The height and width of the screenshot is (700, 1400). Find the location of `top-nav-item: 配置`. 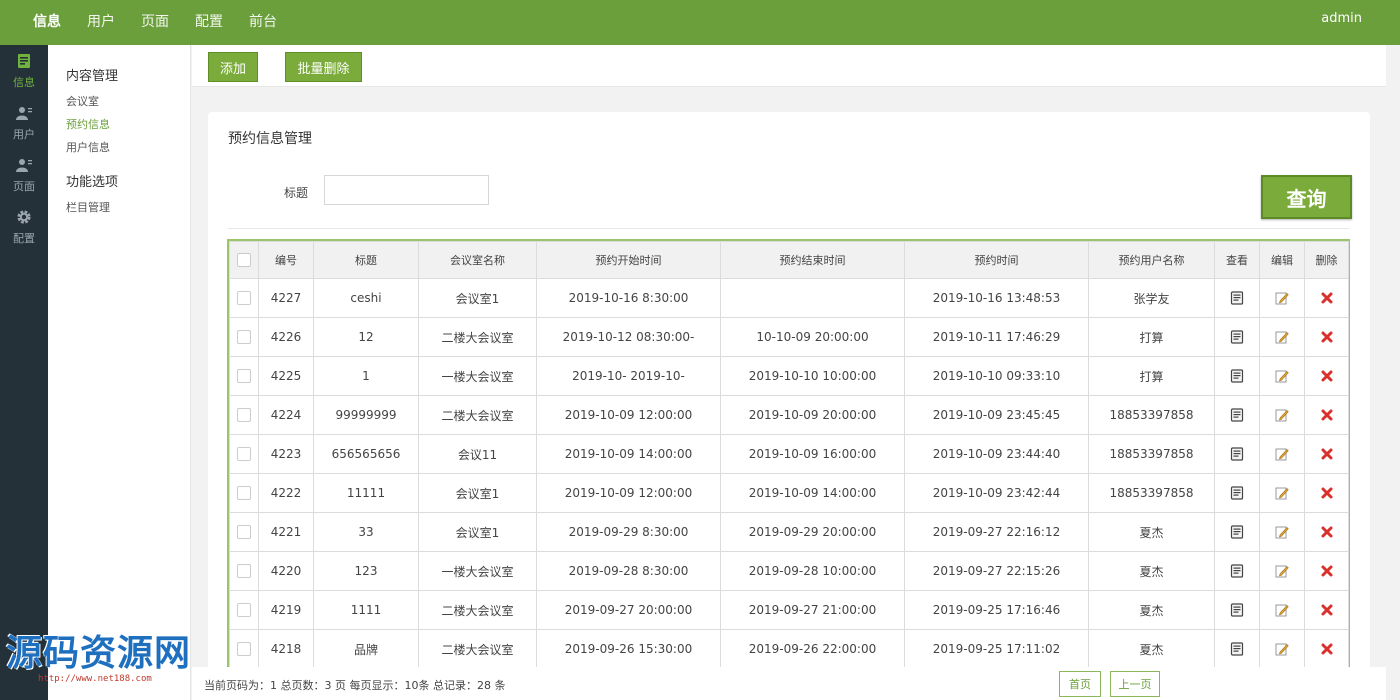

top-nav-item: 配置 is located at coordinates (209, 22).